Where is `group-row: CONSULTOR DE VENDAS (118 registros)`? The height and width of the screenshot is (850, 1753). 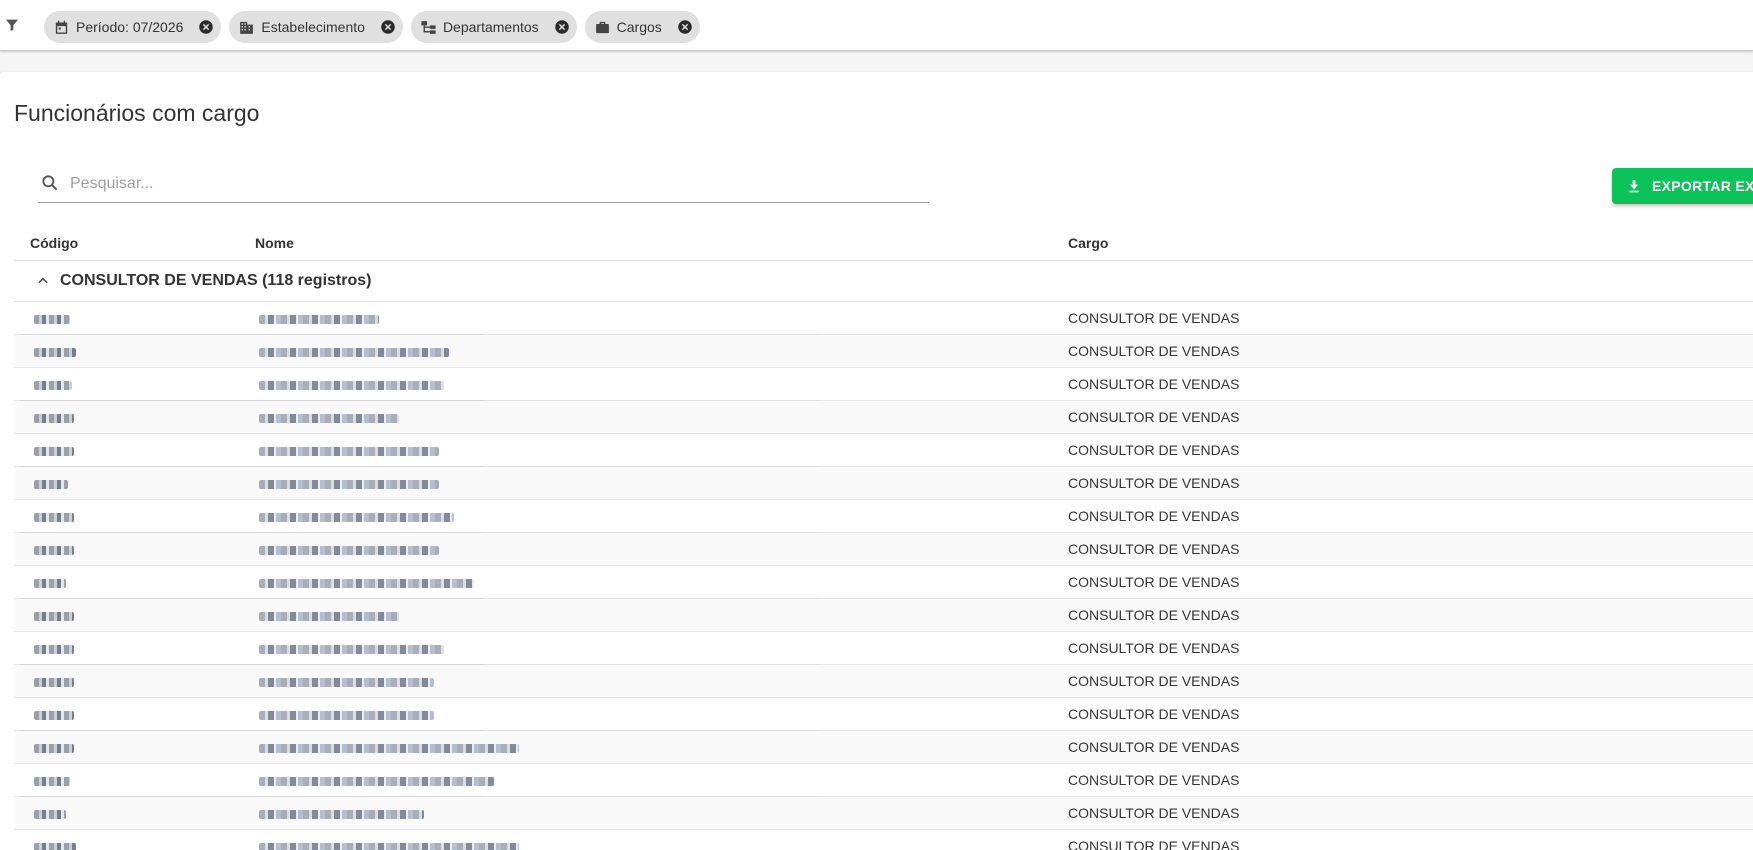 group-row: CONSULTOR DE VENDAS (118 registros) is located at coordinates (883, 281).